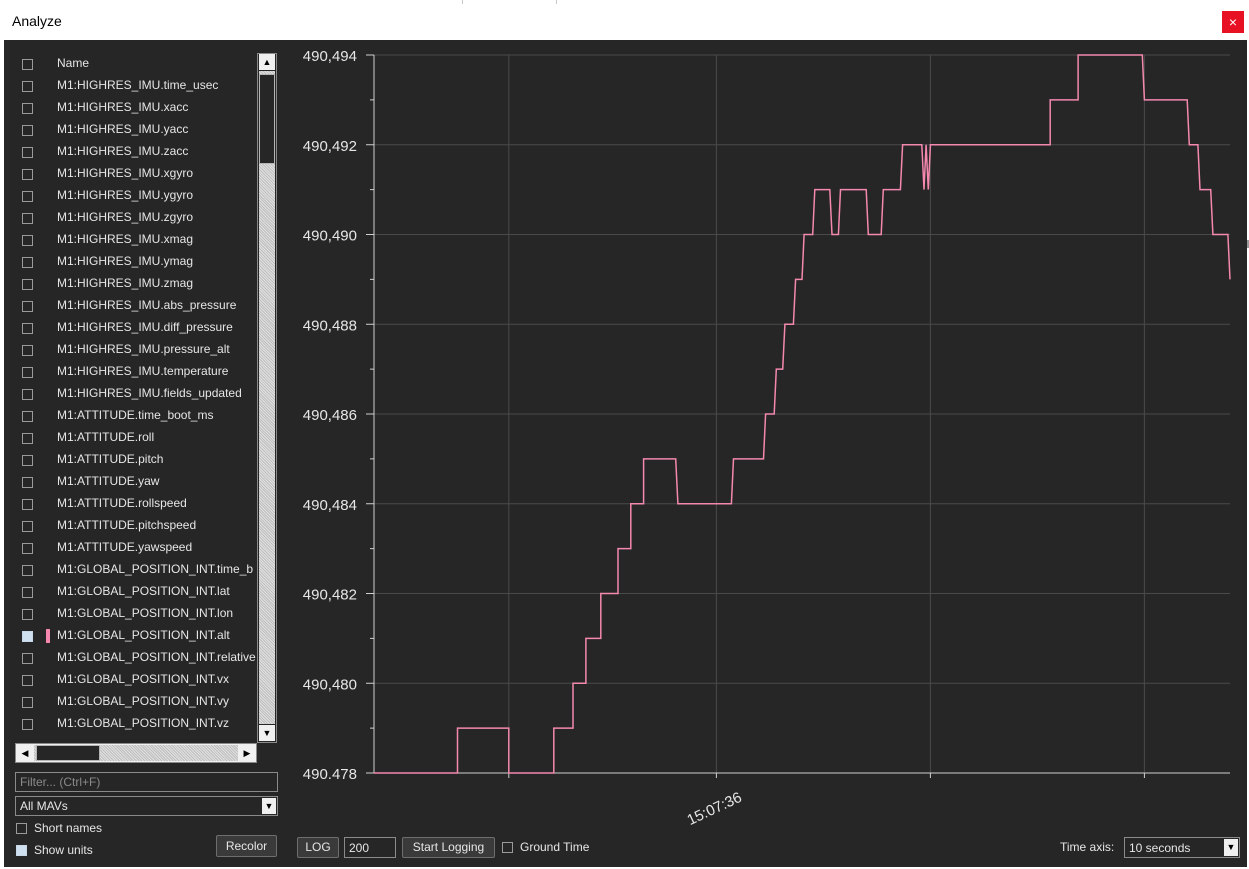 This screenshot has height=869, width=1249. I want to click on item-label: M1:GLOBAL_POSITION_INT.time_b, so click(155, 569).